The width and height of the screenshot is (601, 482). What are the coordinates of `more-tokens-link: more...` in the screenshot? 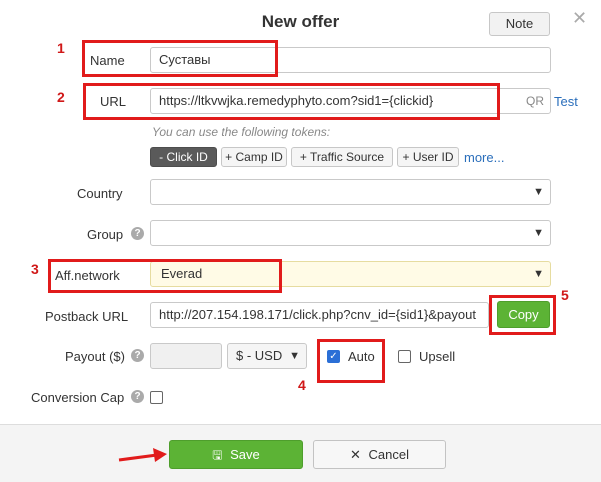 It's located at (484, 157).